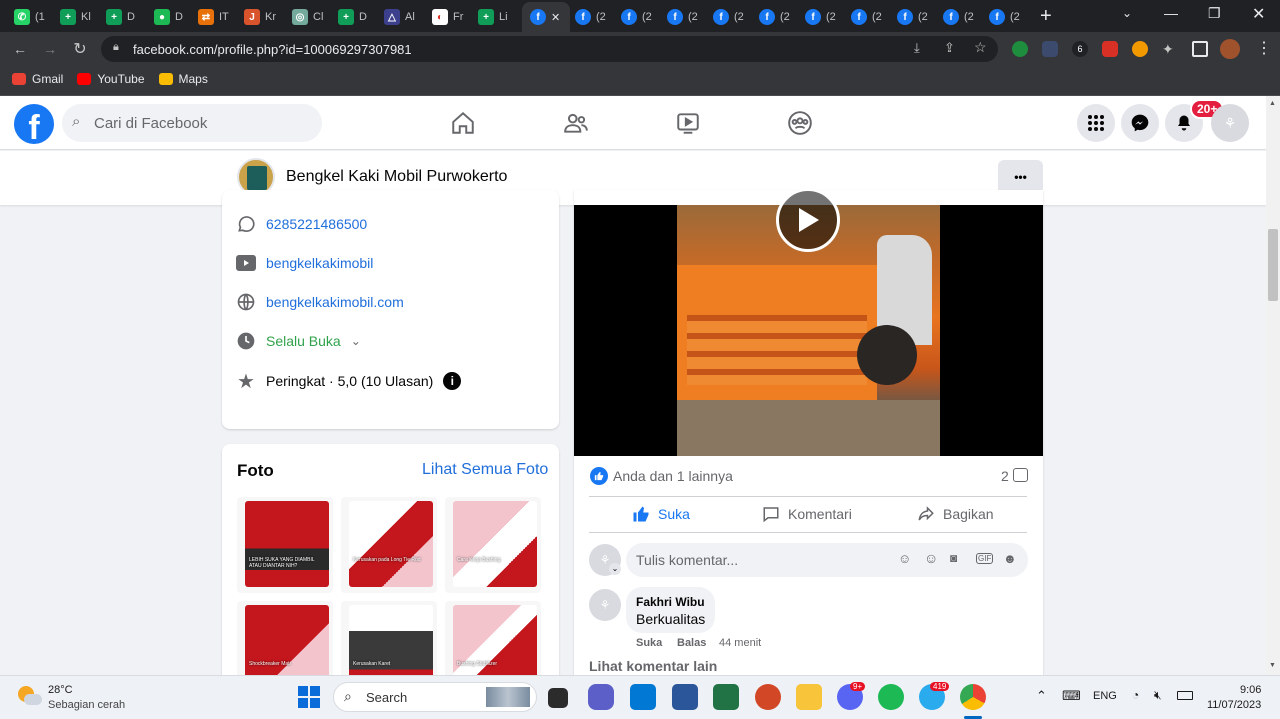  I want to click on chrome-menu-icon: ⋮, so click(1264, 48).